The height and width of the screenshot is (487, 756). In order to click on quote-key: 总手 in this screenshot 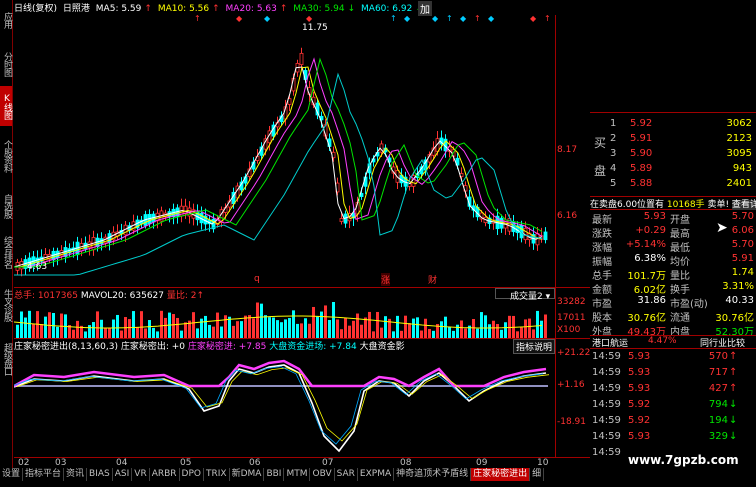, I will do `click(602, 276)`.